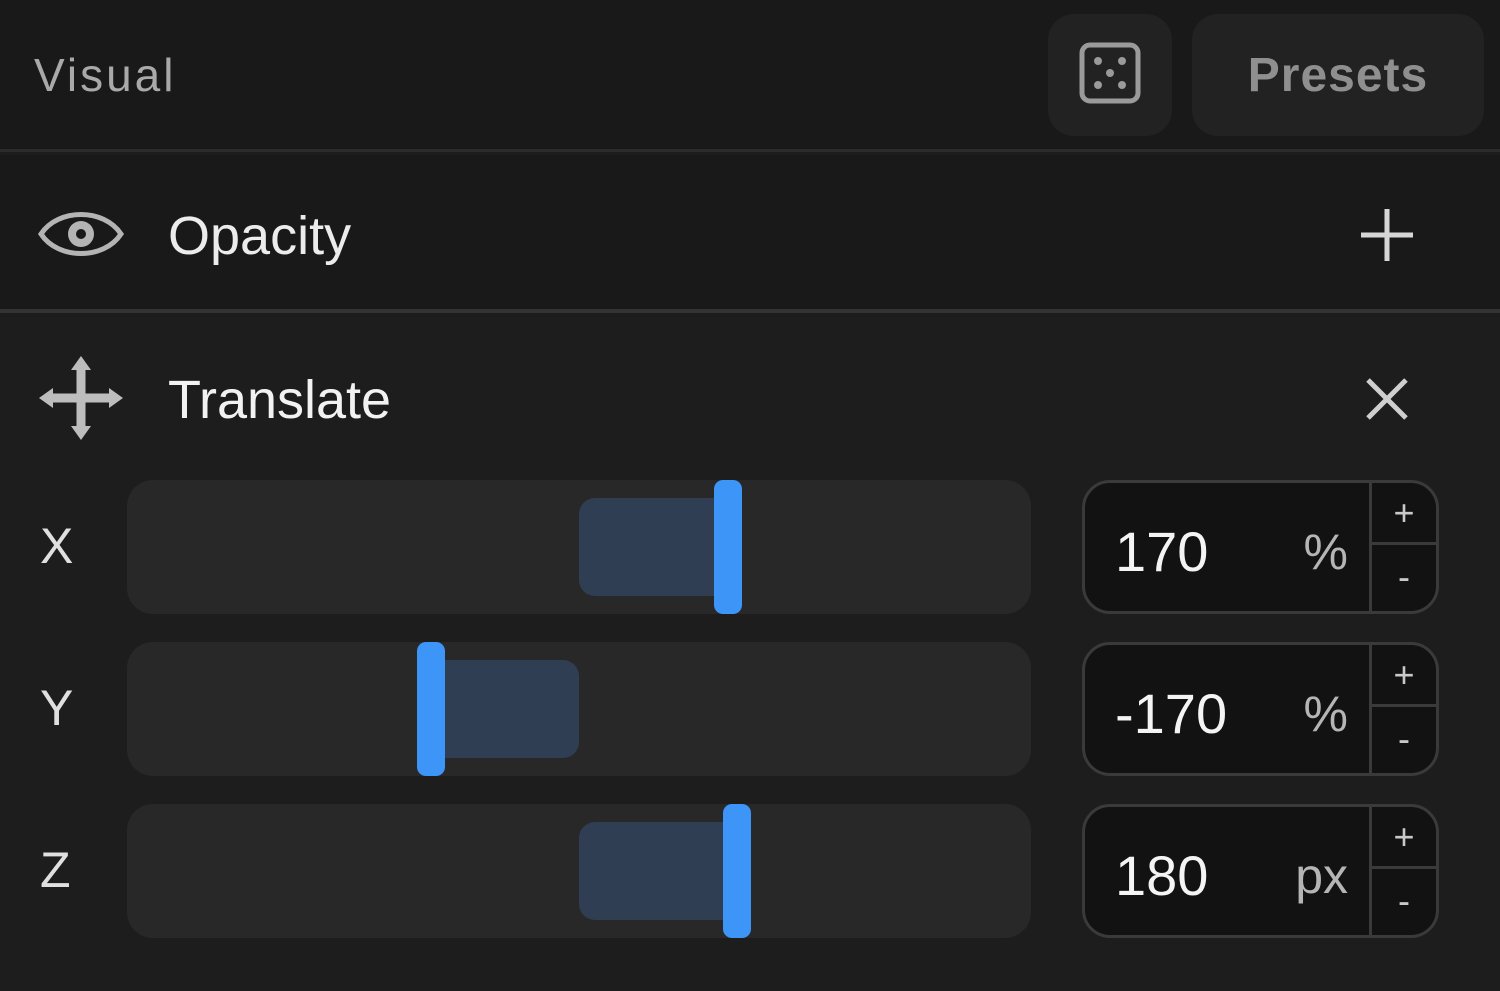 The width and height of the screenshot is (1500, 991). I want to click on translate-y-unit: %, so click(1325, 714).